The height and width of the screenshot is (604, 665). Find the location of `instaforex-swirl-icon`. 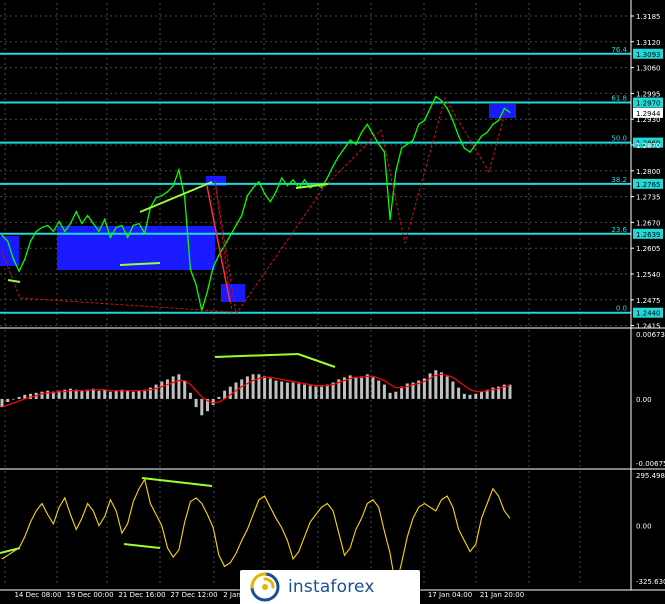

instaforex-swirl-icon is located at coordinates (265, 587).